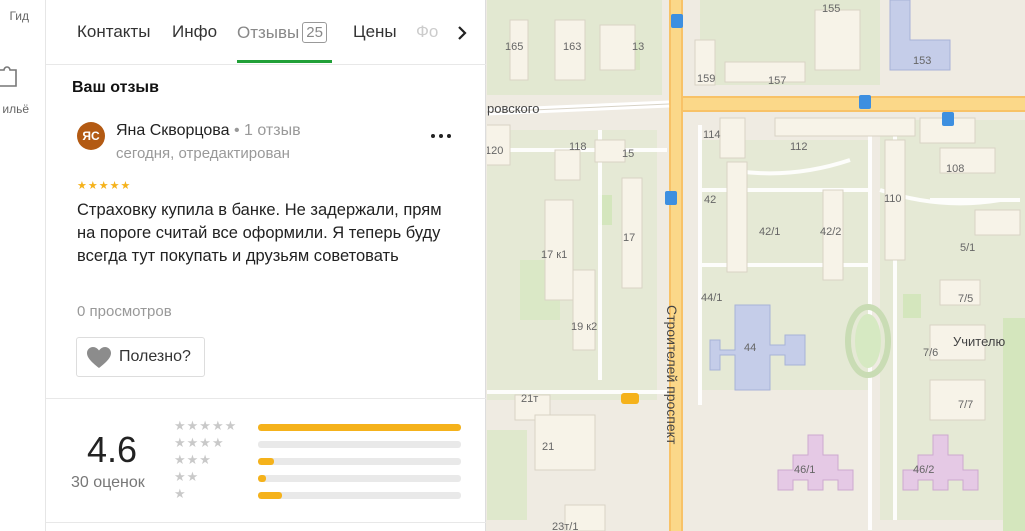 The image size is (1025, 531). I want to click on rating-count: 30 оценок, so click(108, 482).